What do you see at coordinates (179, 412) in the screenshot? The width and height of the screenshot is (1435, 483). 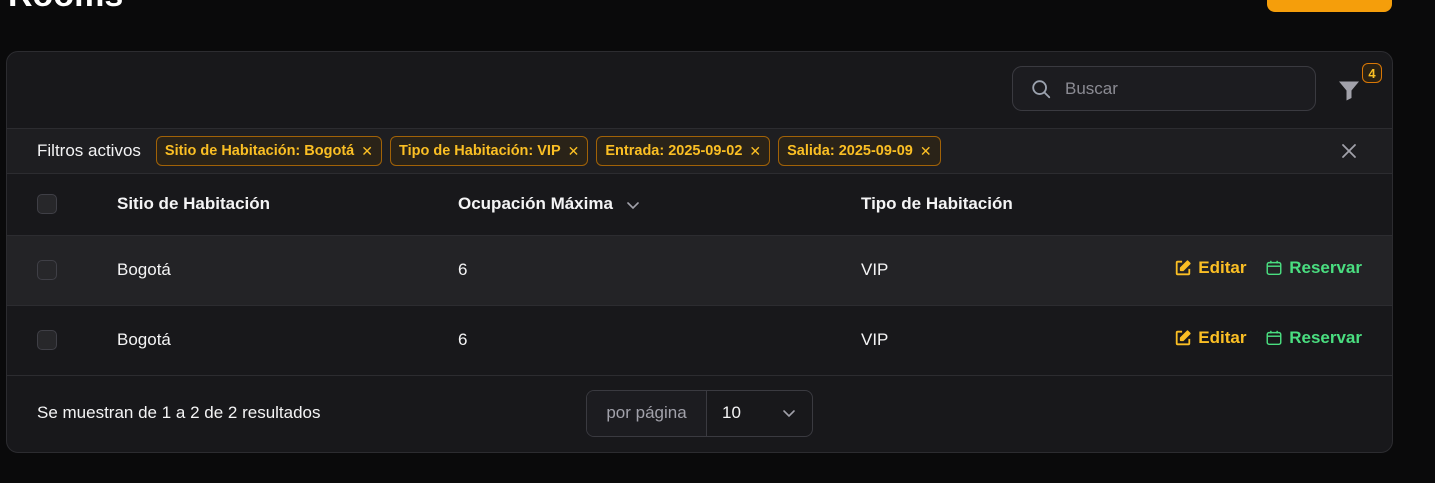 I see `pagination-summary: Se muestran de 1 a 2 de 2 resultados` at bounding box center [179, 412].